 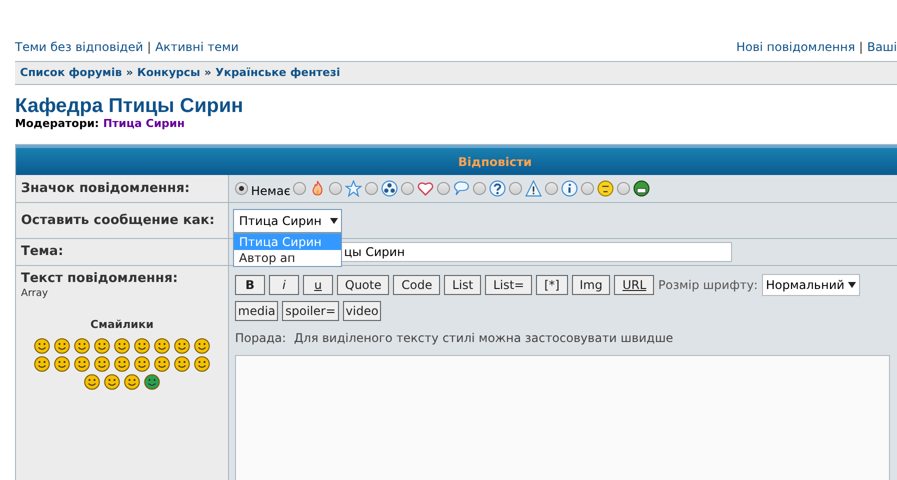 I want to click on speech-bubble-icon, so click(x=461, y=188).